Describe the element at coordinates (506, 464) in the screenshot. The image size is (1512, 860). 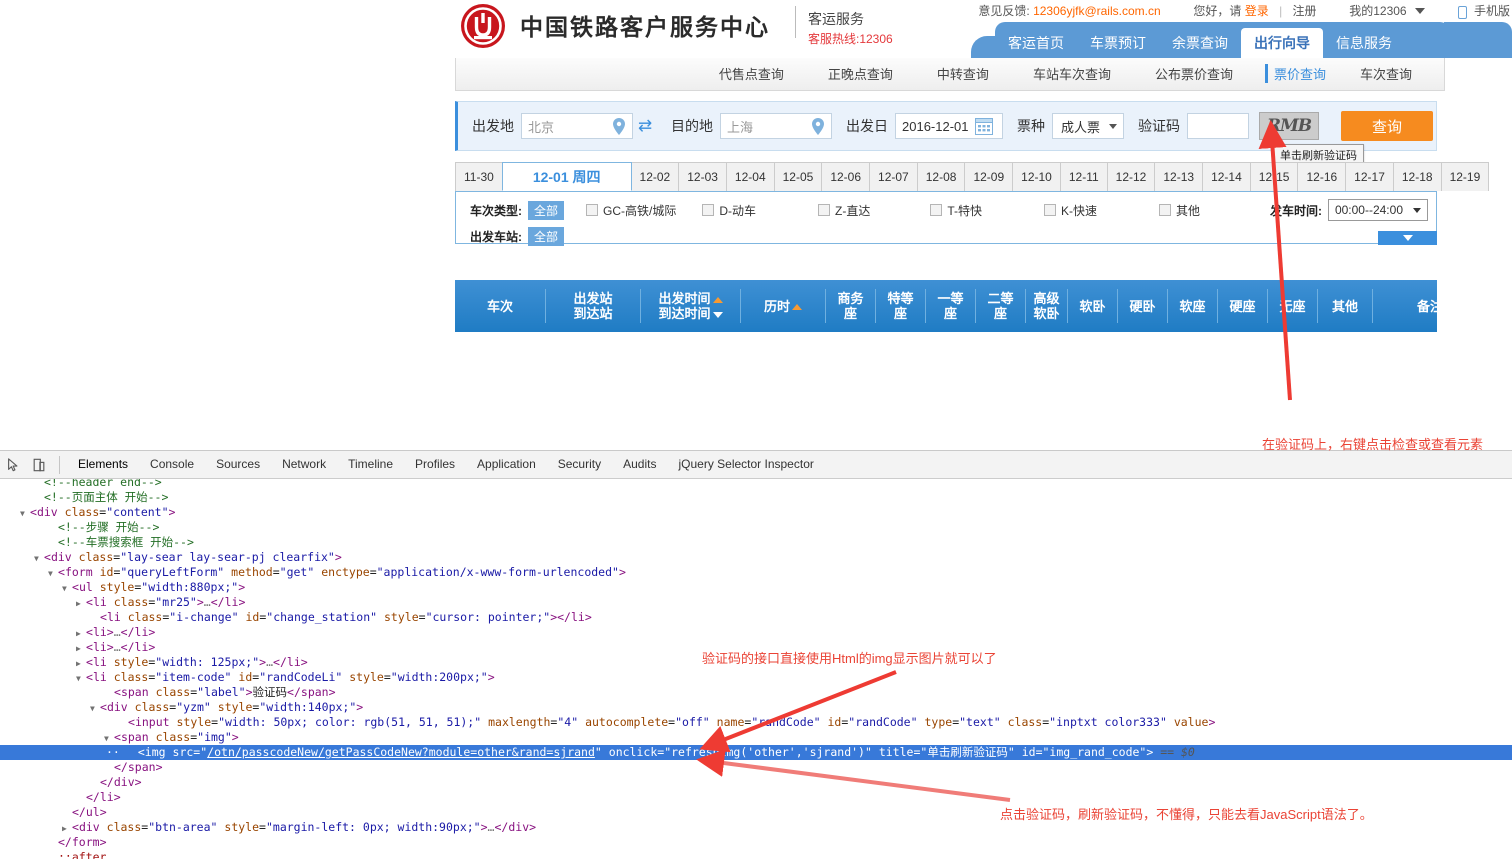
I see `devtools-tab-application: Application` at that location.